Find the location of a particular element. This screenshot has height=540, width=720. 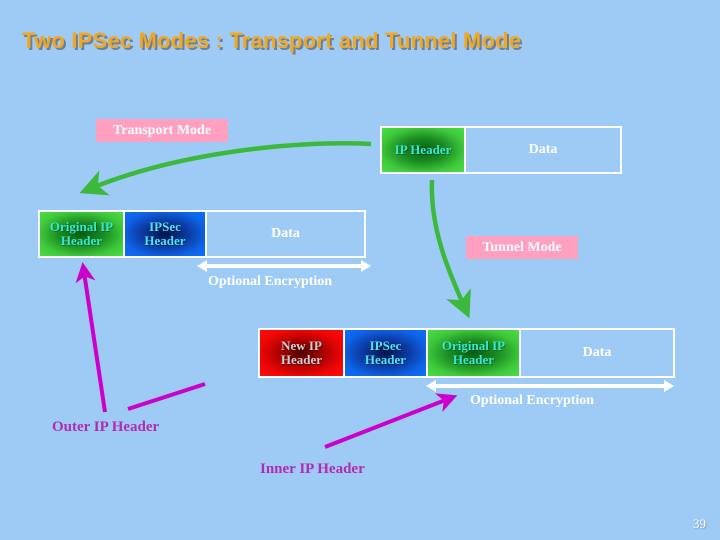

tunnel-mode-label: Tunnel Mode is located at coordinates (522, 247).